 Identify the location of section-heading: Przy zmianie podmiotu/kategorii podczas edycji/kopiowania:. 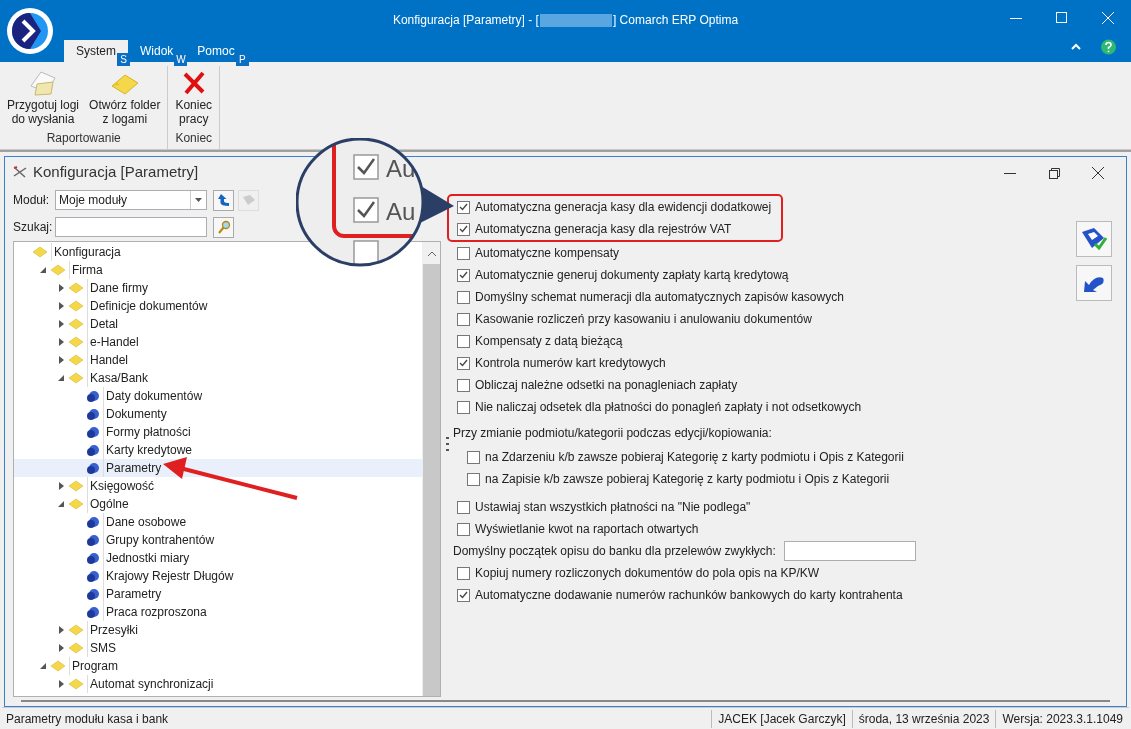
(612, 433).